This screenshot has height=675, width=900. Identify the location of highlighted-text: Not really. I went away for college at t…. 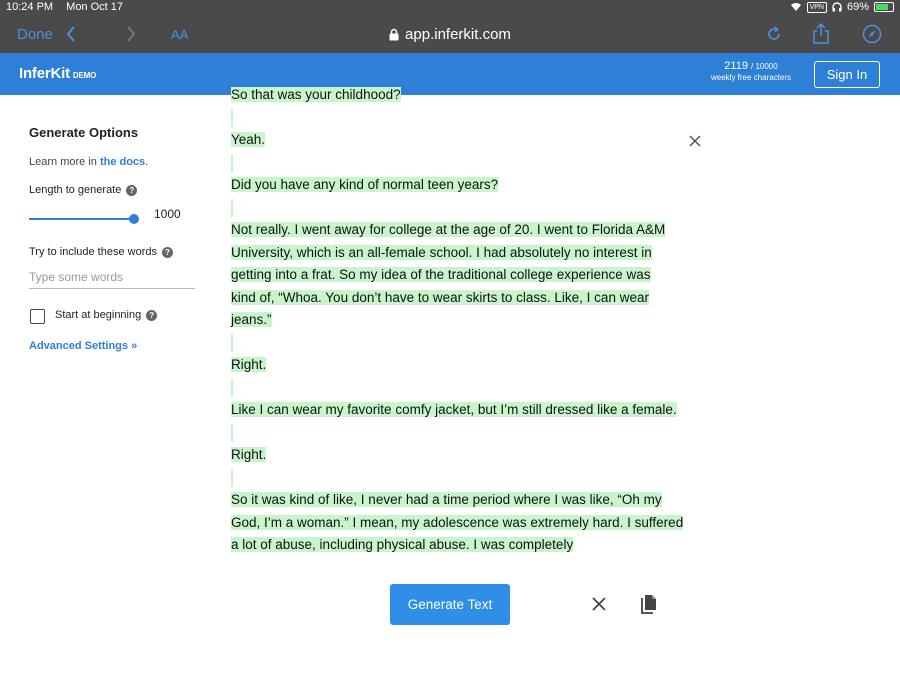
(448, 229).